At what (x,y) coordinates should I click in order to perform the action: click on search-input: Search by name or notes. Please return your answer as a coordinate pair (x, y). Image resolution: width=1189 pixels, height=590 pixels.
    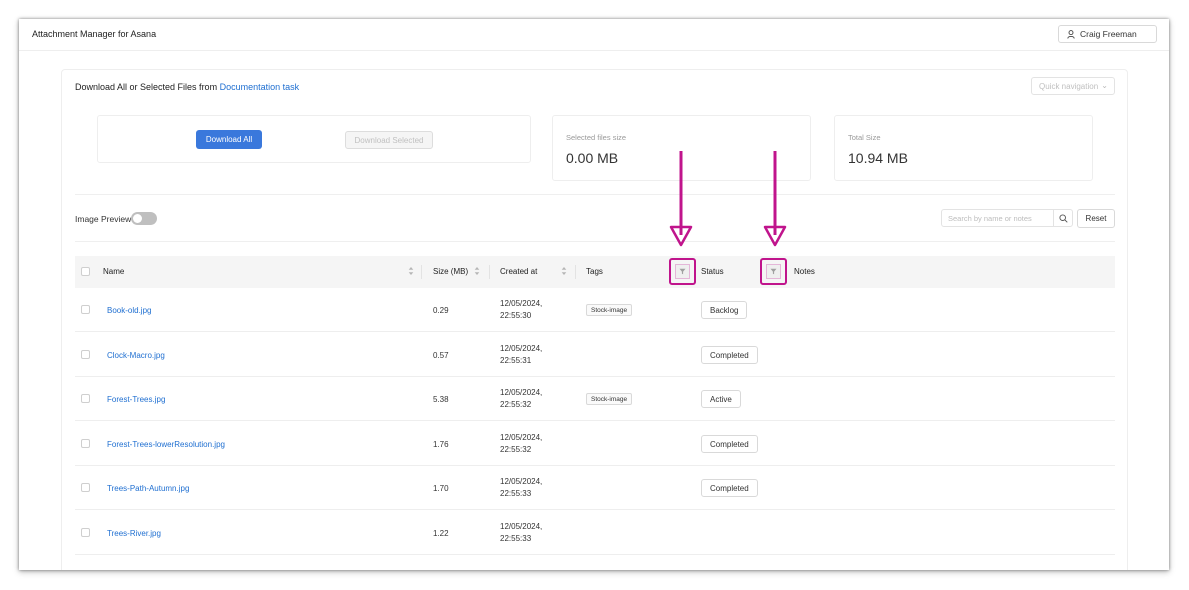
    Looking at the image, I should click on (997, 218).